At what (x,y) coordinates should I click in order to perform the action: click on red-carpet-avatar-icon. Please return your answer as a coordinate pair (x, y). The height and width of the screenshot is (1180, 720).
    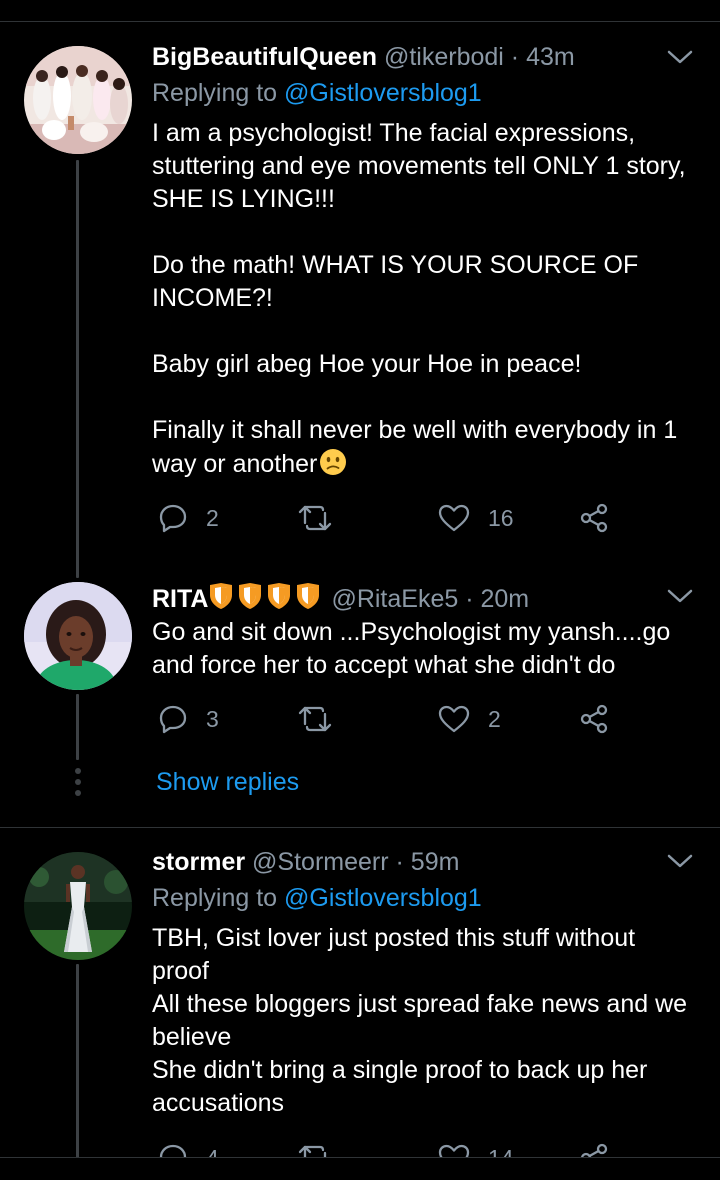
    Looking at the image, I should click on (78, 906).